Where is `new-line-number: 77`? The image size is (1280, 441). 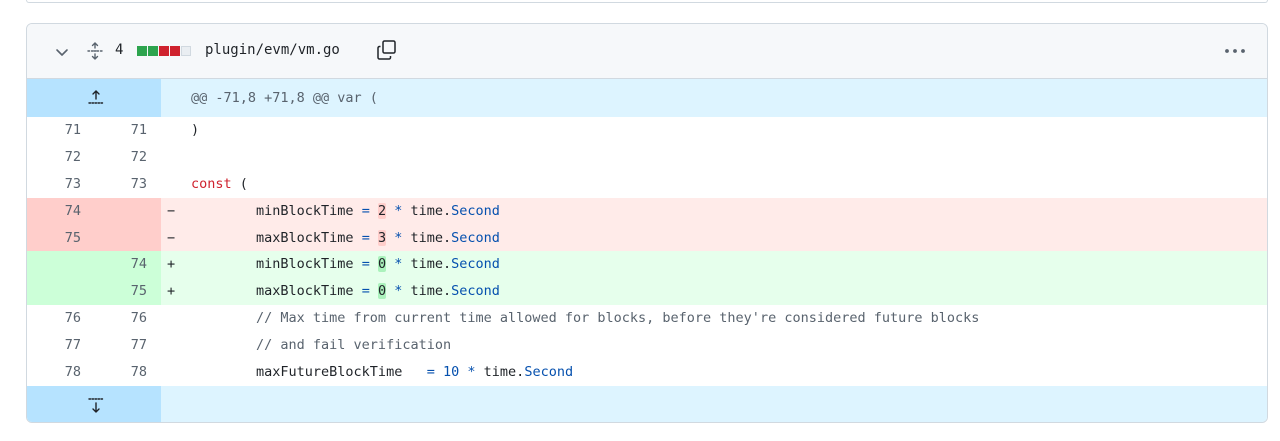
new-line-number: 77 is located at coordinates (120, 345).